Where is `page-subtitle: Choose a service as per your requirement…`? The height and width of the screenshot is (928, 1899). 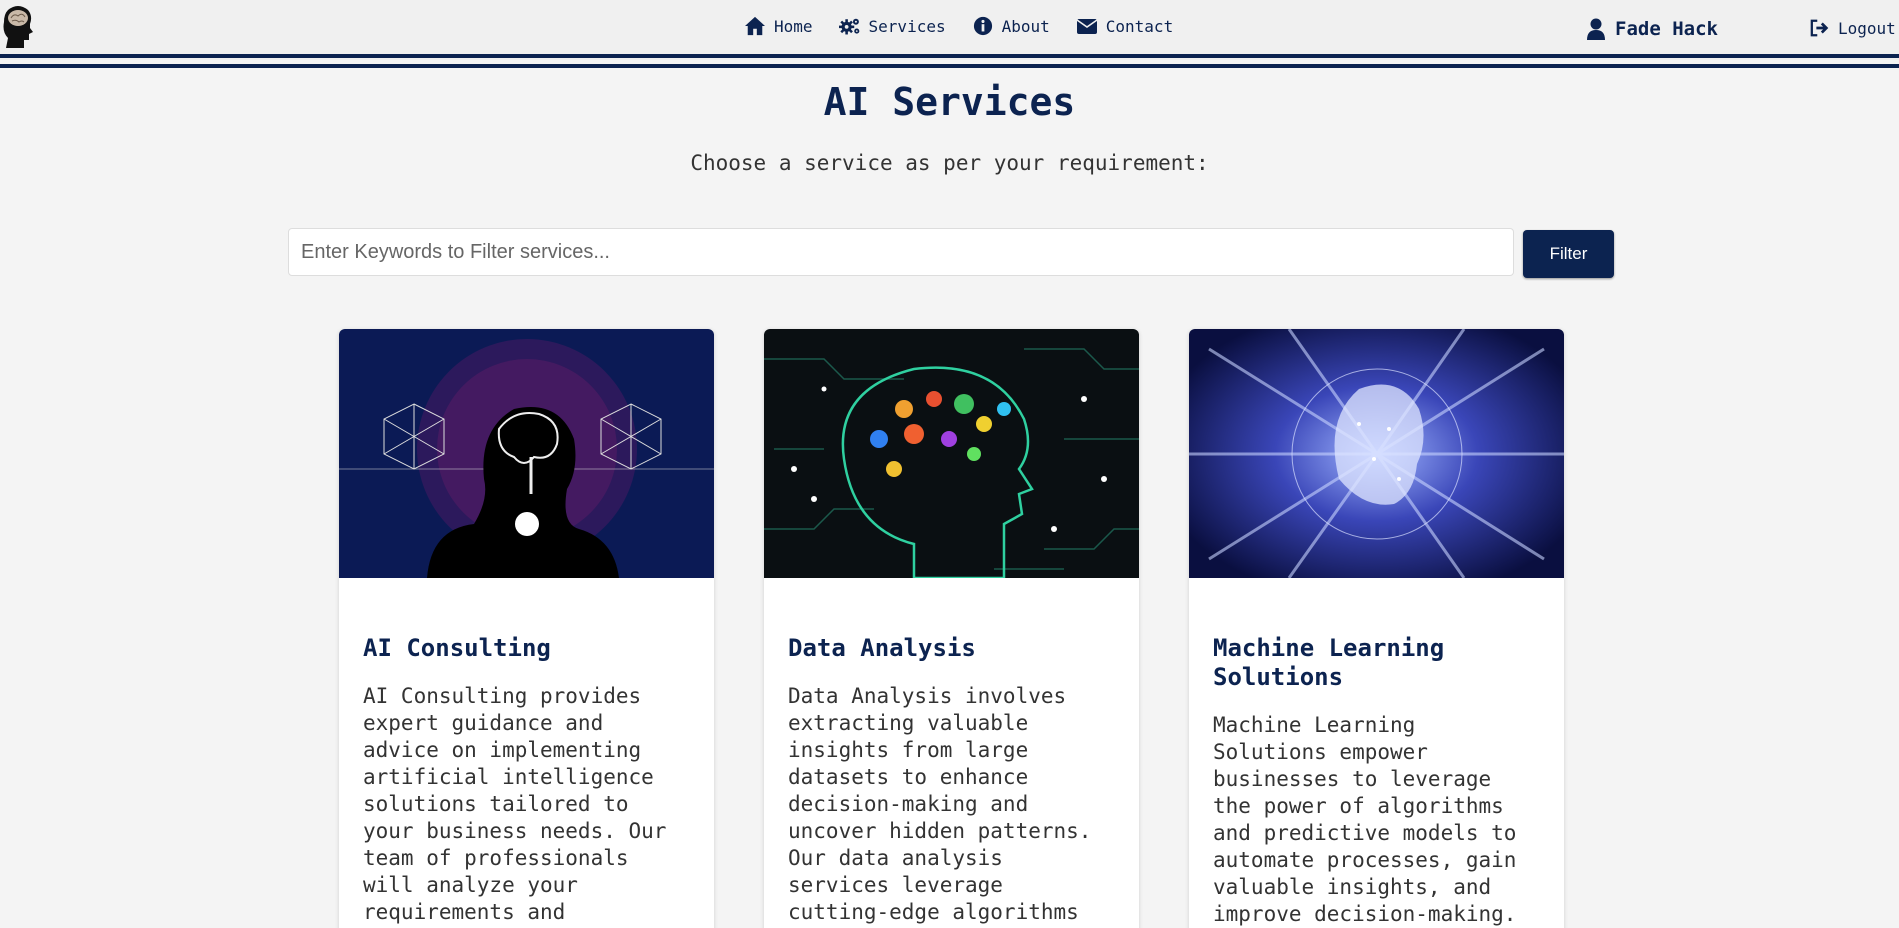
page-subtitle: Choose a service as per your requirement… is located at coordinates (949, 163).